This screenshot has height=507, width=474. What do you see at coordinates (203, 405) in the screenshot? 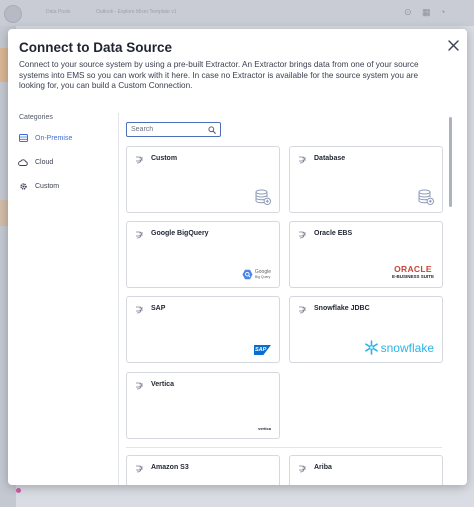
I see `connector-card-vertica: Vertica vertica` at bounding box center [203, 405].